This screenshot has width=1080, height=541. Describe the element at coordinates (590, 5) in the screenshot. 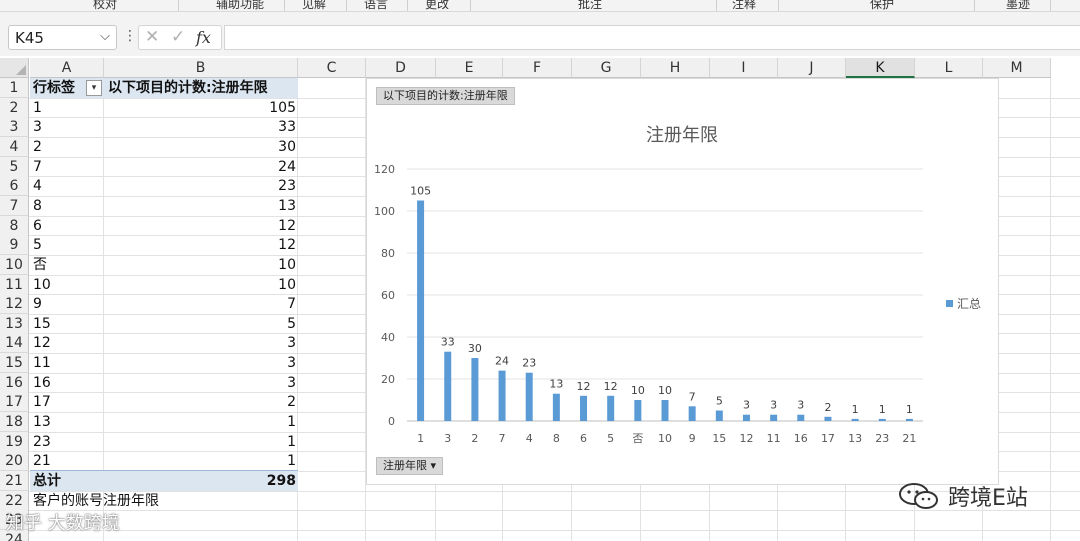

I see `ribbon-group-comments: 批注` at that location.